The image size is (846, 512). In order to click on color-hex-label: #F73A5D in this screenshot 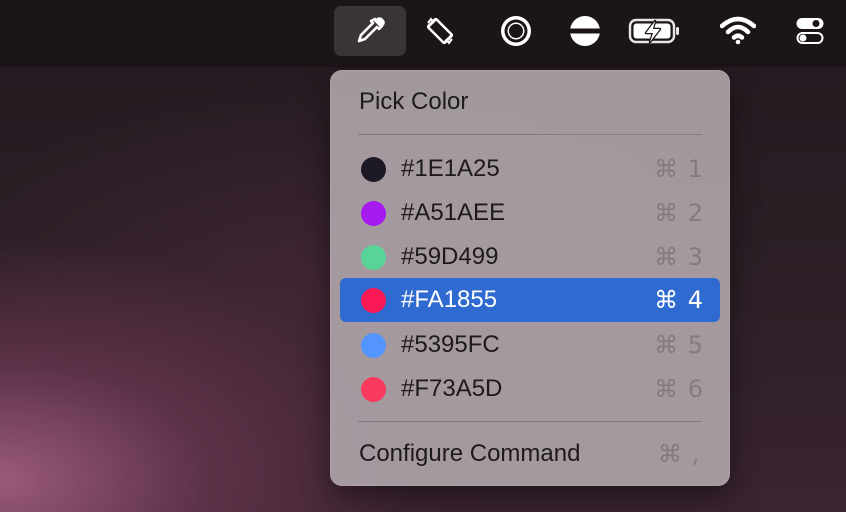, I will do `click(452, 388)`.